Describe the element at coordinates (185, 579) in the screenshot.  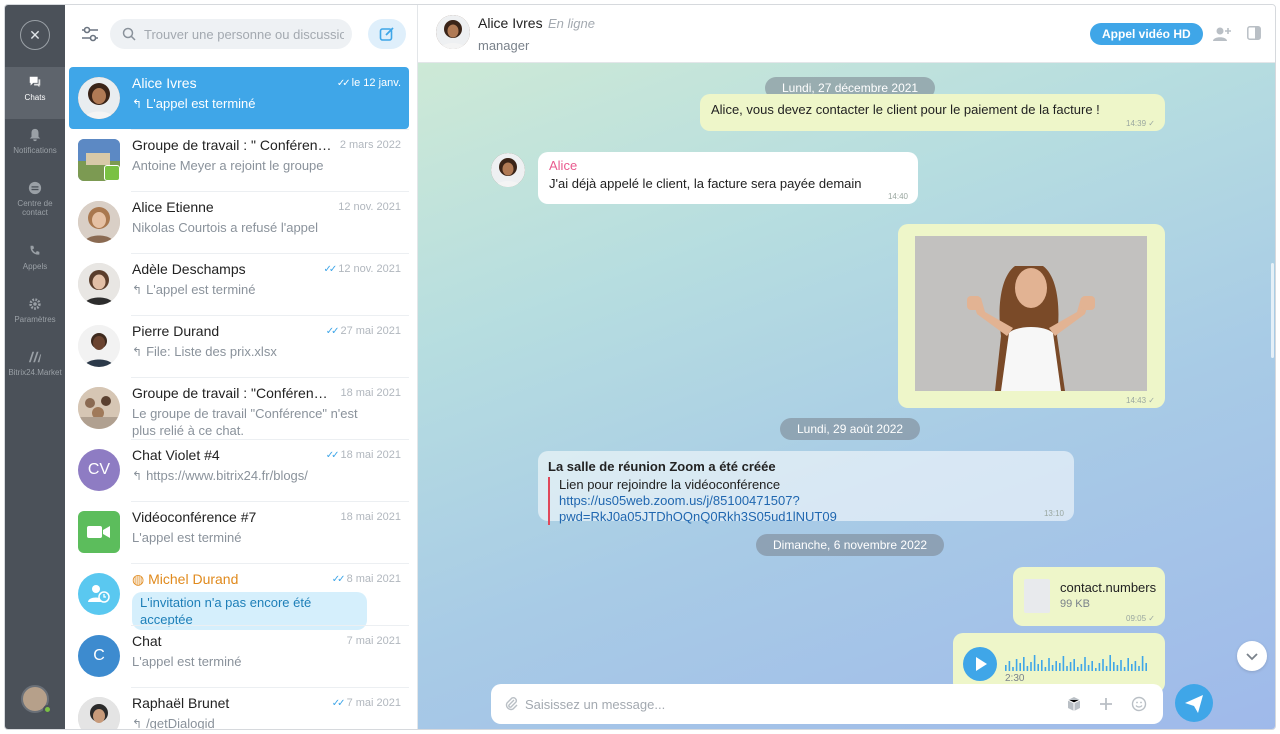
I see `chat-name: ◍ Michel Durand` at that location.